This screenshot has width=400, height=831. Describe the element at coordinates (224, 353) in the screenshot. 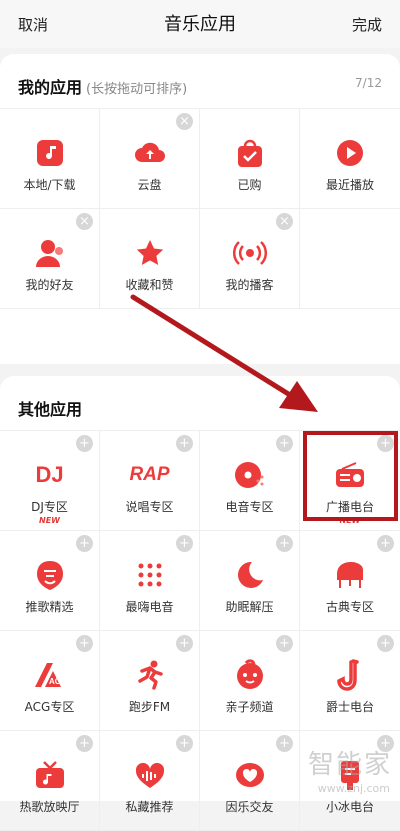

I see `annotation-arrow` at that location.